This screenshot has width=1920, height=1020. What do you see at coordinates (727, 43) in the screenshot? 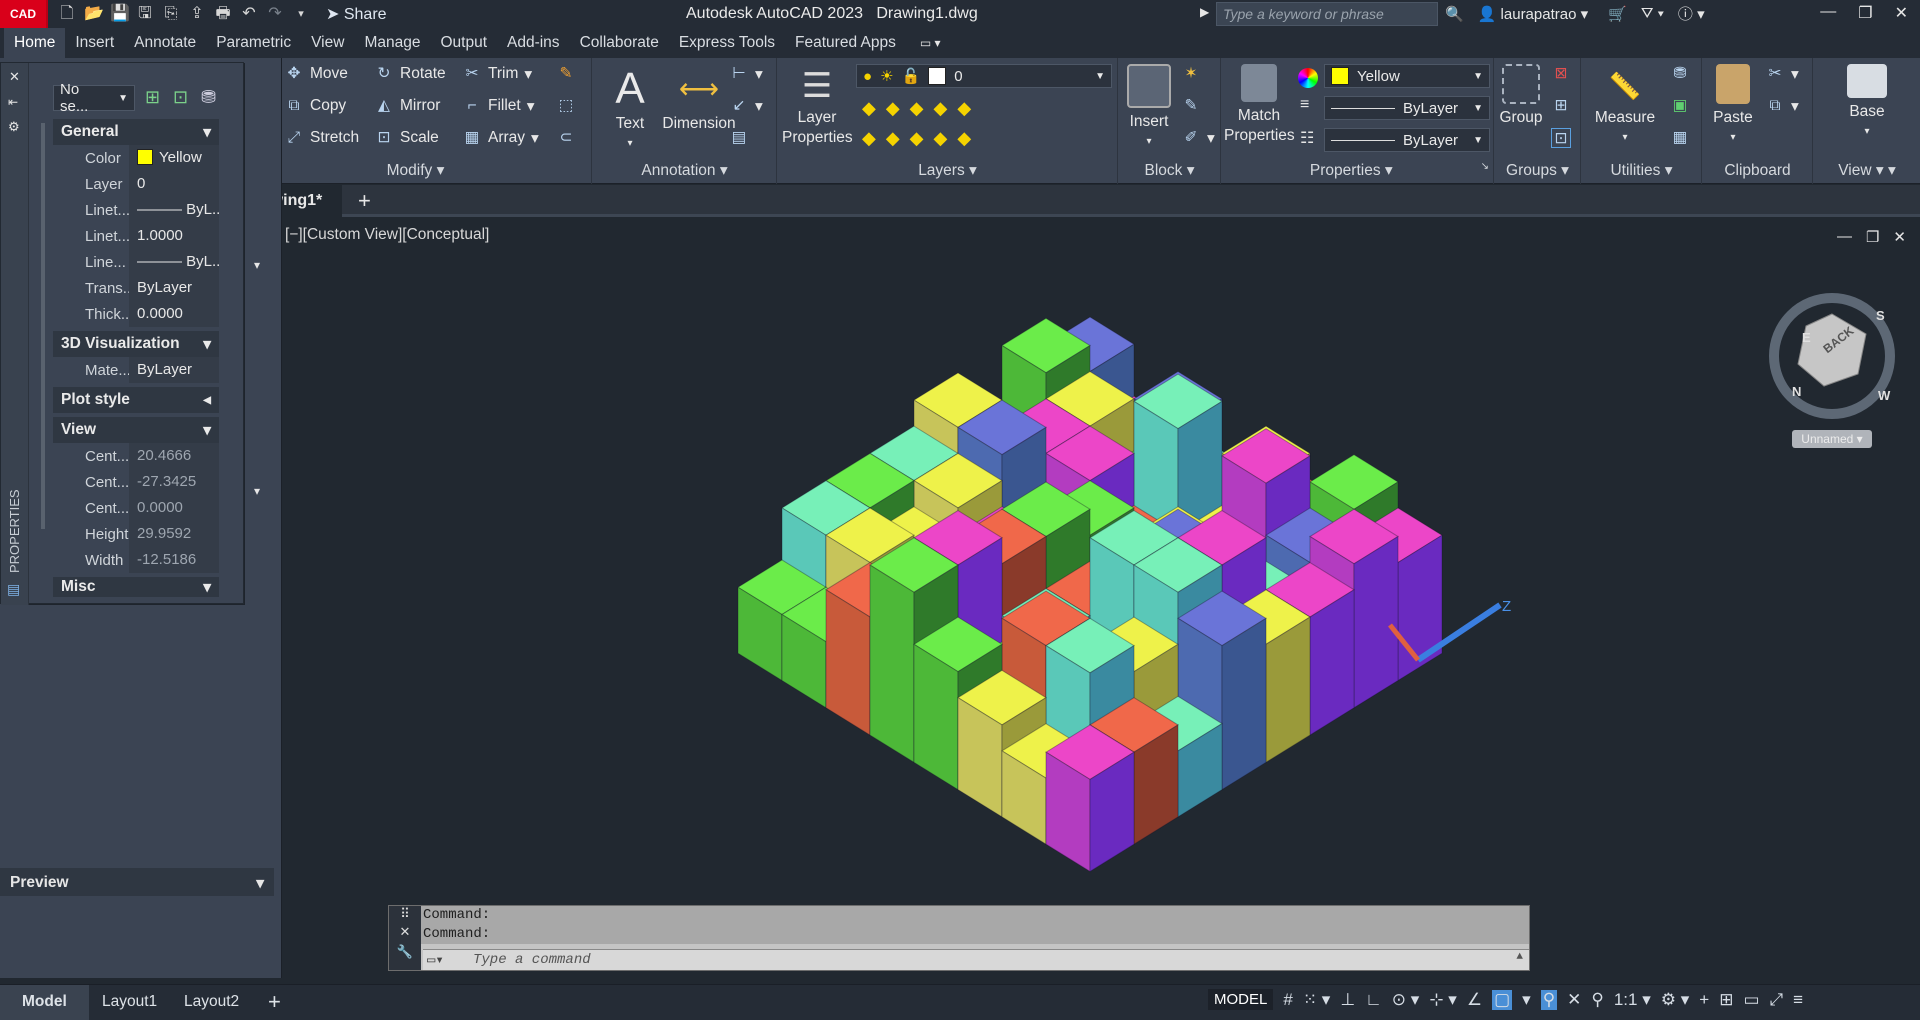
I see `tab-express-tools: Express Tools` at bounding box center [727, 43].